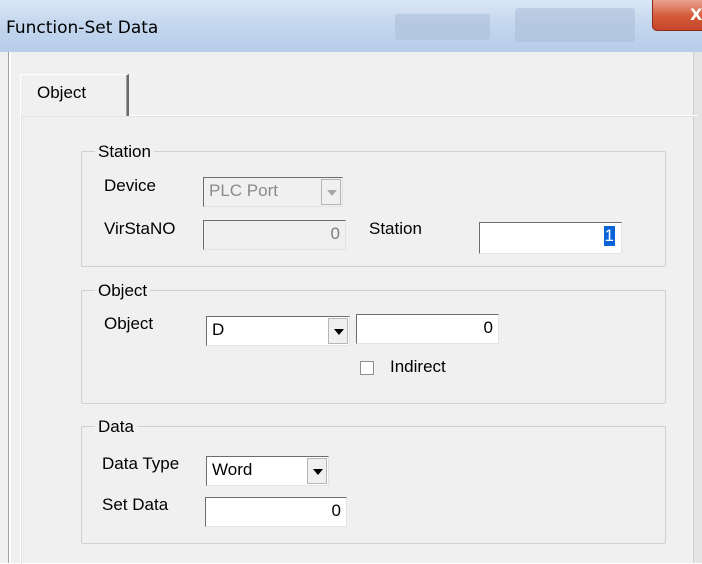 Image resolution: width=702 pixels, height=564 pixels. What do you see at coordinates (82, 28) in the screenshot?
I see `window-title: Function-Set Data` at bounding box center [82, 28].